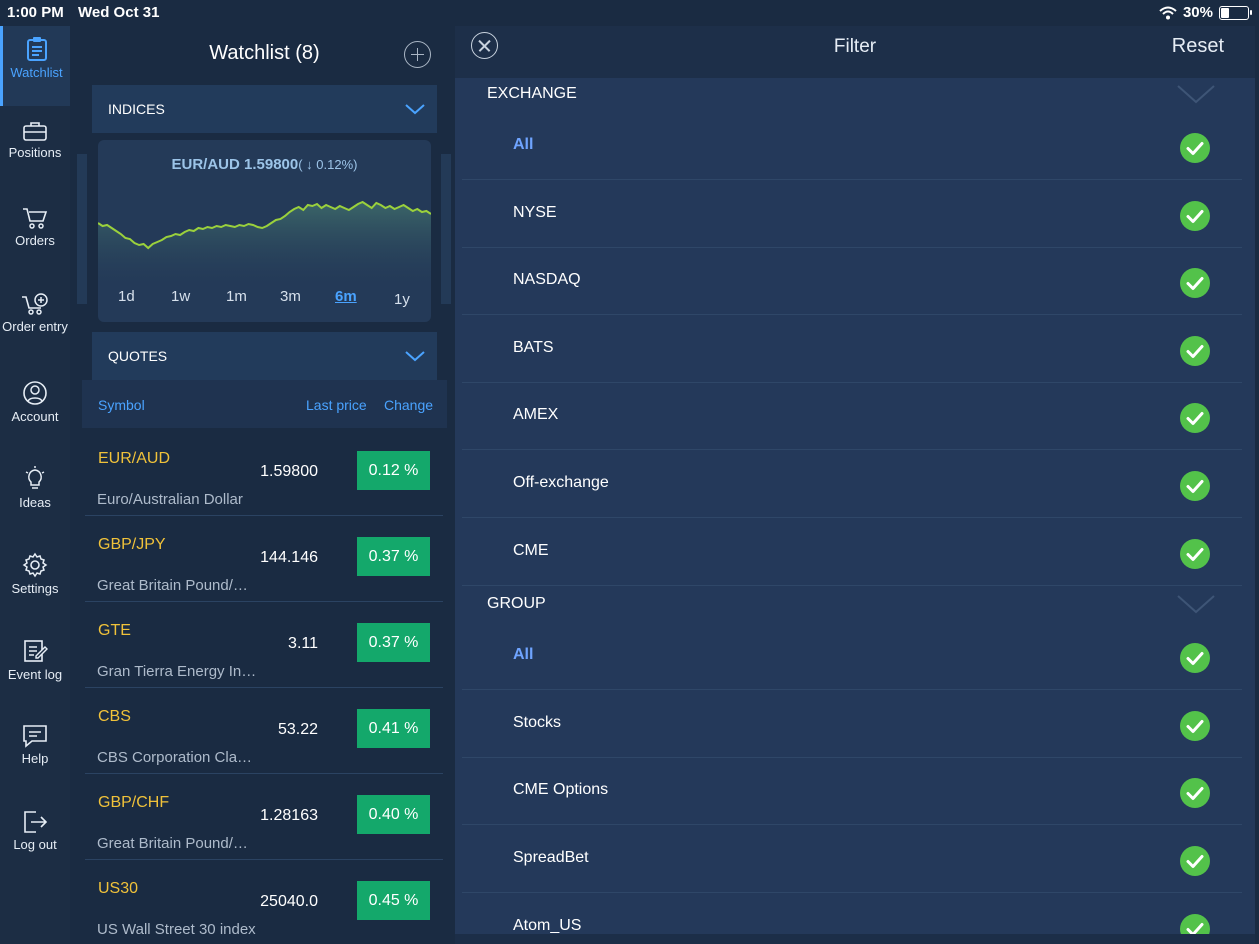  Describe the element at coordinates (176, 929) in the screenshot. I see `quote-name: US Wall Street 30 index` at that location.